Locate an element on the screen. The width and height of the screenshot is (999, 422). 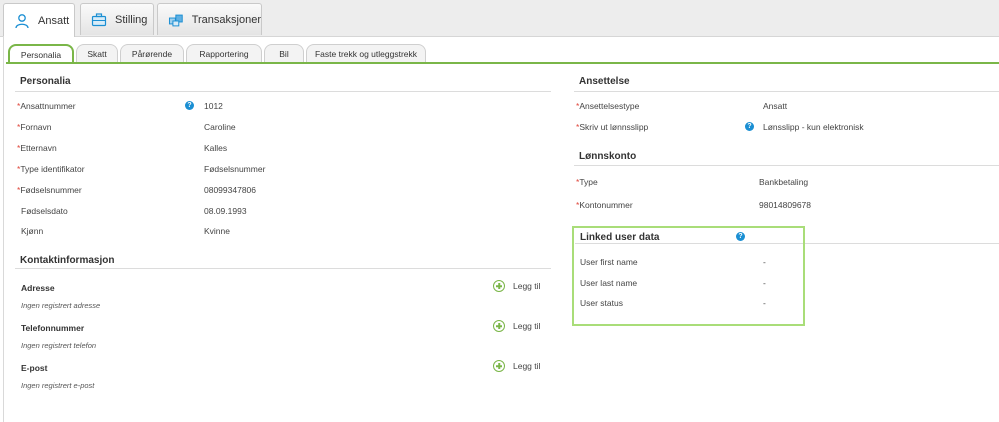
subtab-parorende: Pårørende is located at coordinates (152, 53).